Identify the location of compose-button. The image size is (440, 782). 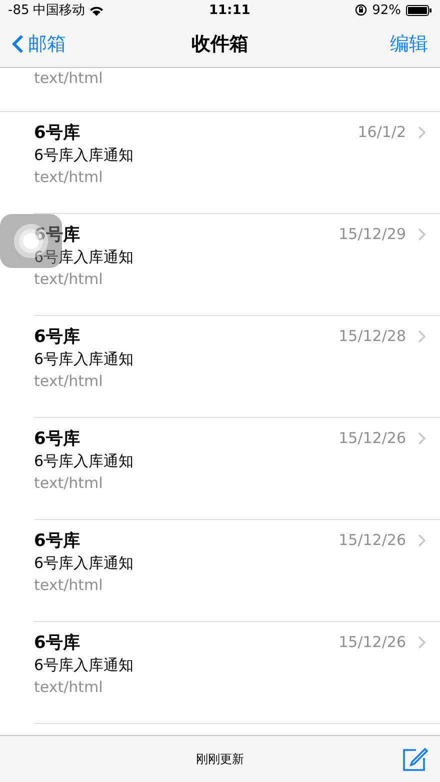
(415, 759).